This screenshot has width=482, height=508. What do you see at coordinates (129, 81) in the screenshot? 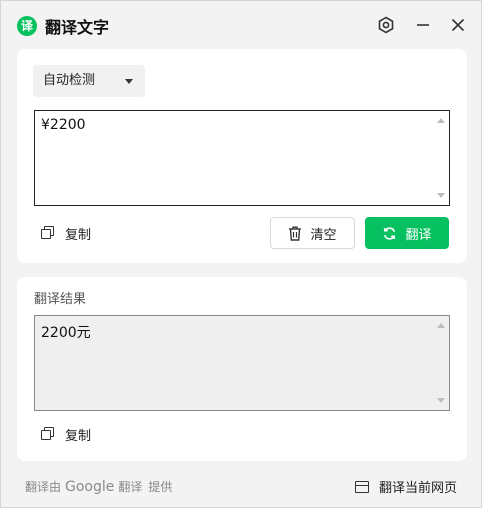
I see `caret-down-icon` at bounding box center [129, 81].